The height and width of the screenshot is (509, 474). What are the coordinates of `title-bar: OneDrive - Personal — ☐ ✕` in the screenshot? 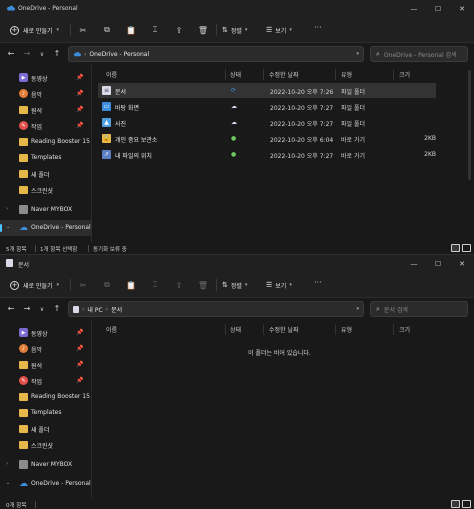 It's located at (237, 8).